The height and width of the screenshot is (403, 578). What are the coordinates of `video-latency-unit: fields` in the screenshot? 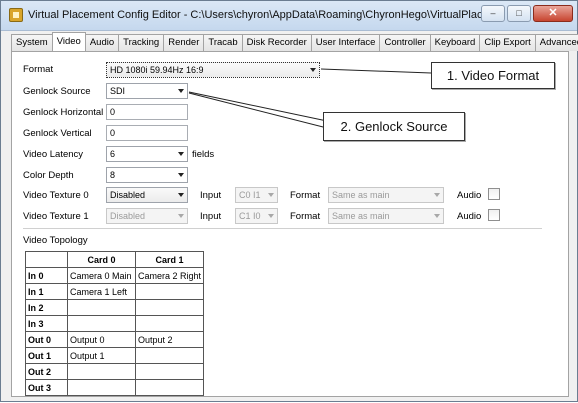 It's located at (203, 154).